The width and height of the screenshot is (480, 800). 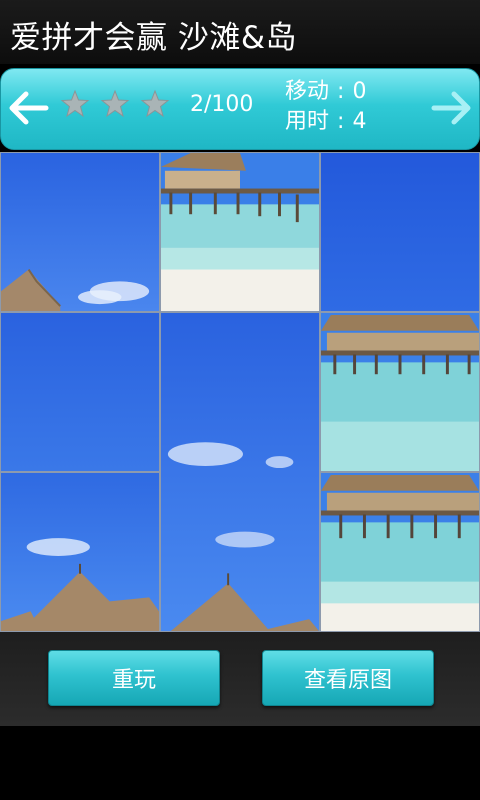 What do you see at coordinates (134, 678) in the screenshot?
I see `replay-button: 重玩` at bounding box center [134, 678].